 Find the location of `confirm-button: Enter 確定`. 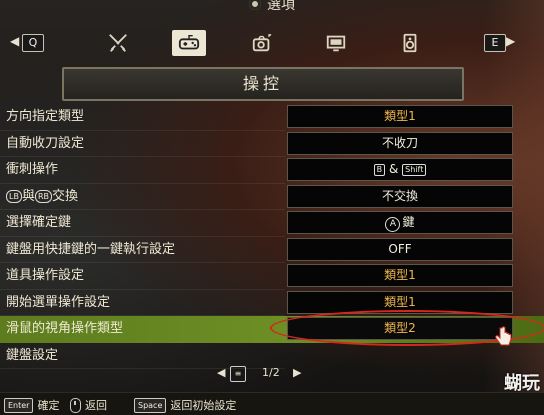

confirm-button: Enter 確定 is located at coordinates (31, 405).